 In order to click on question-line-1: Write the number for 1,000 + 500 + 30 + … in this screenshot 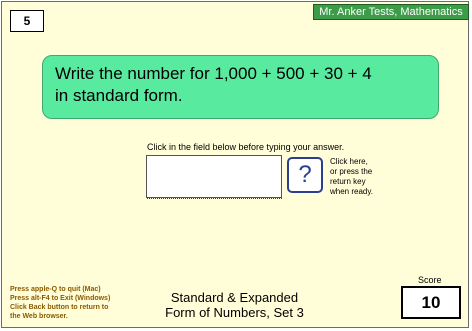, I will do `click(213, 73)`.